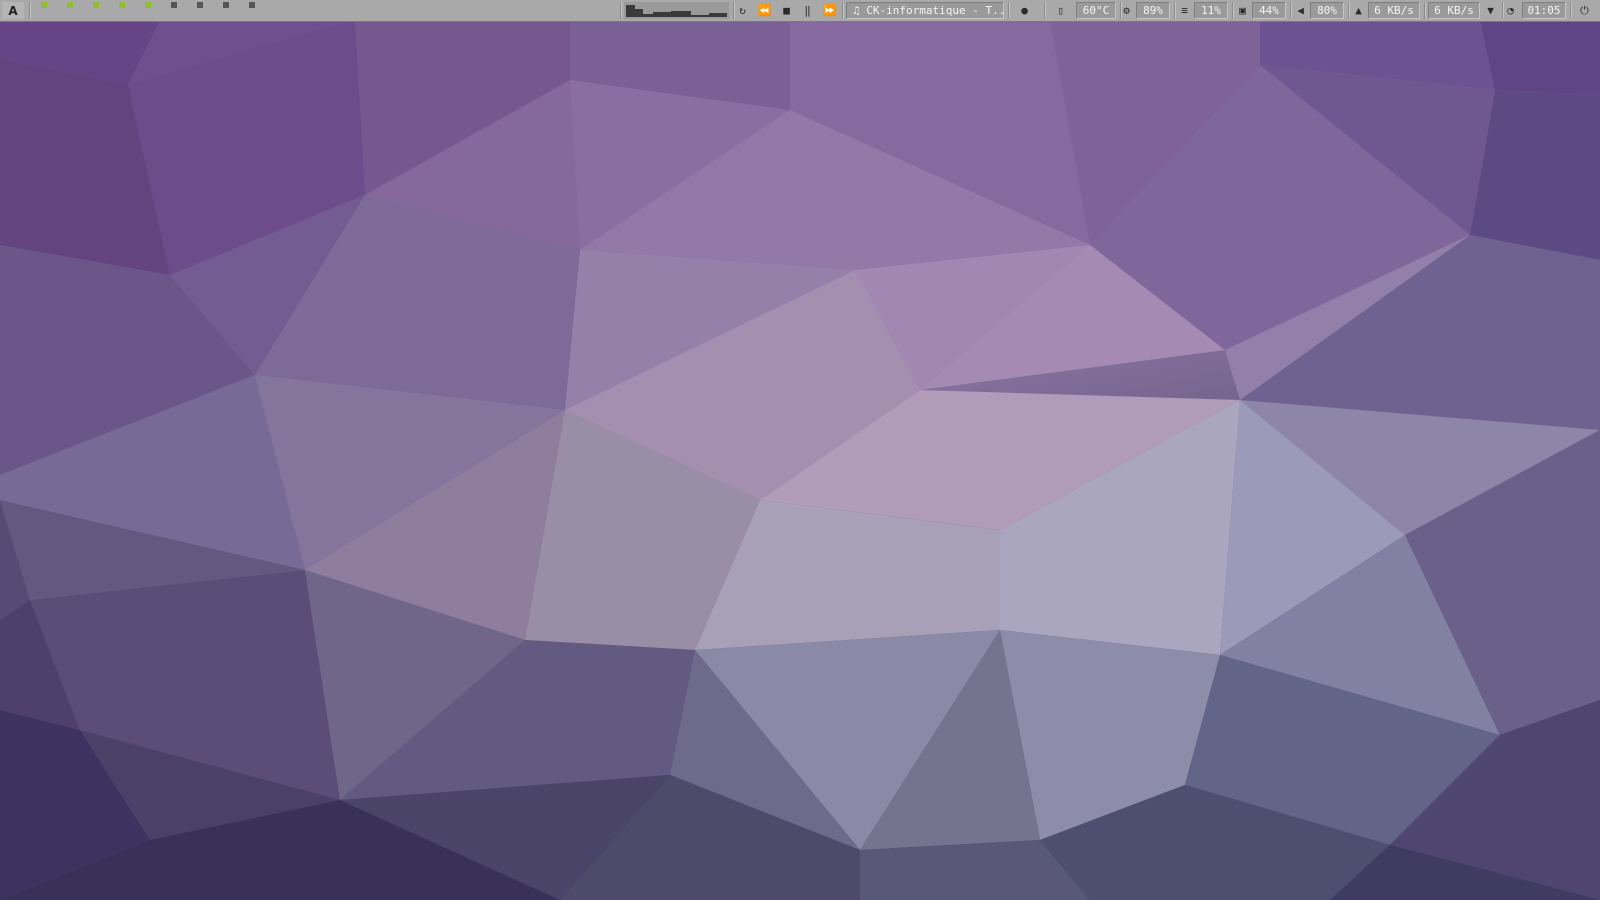 Image resolution: width=1600 pixels, height=900 pixels. What do you see at coordinates (807, 10) in the screenshot?
I see `pause-icon: ‖` at bounding box center [807, 10].